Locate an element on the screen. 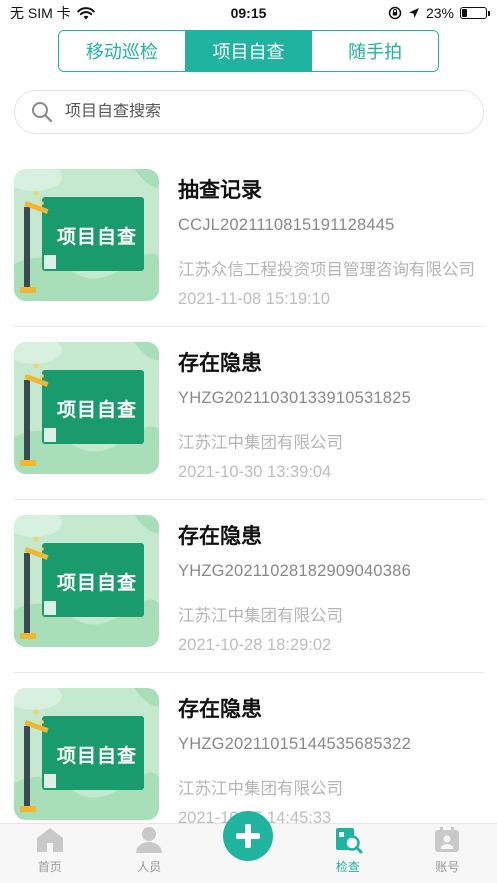 Image resolution: width=497 pixels, height=883 pixels. add-button is located at coordinates (248, 836).